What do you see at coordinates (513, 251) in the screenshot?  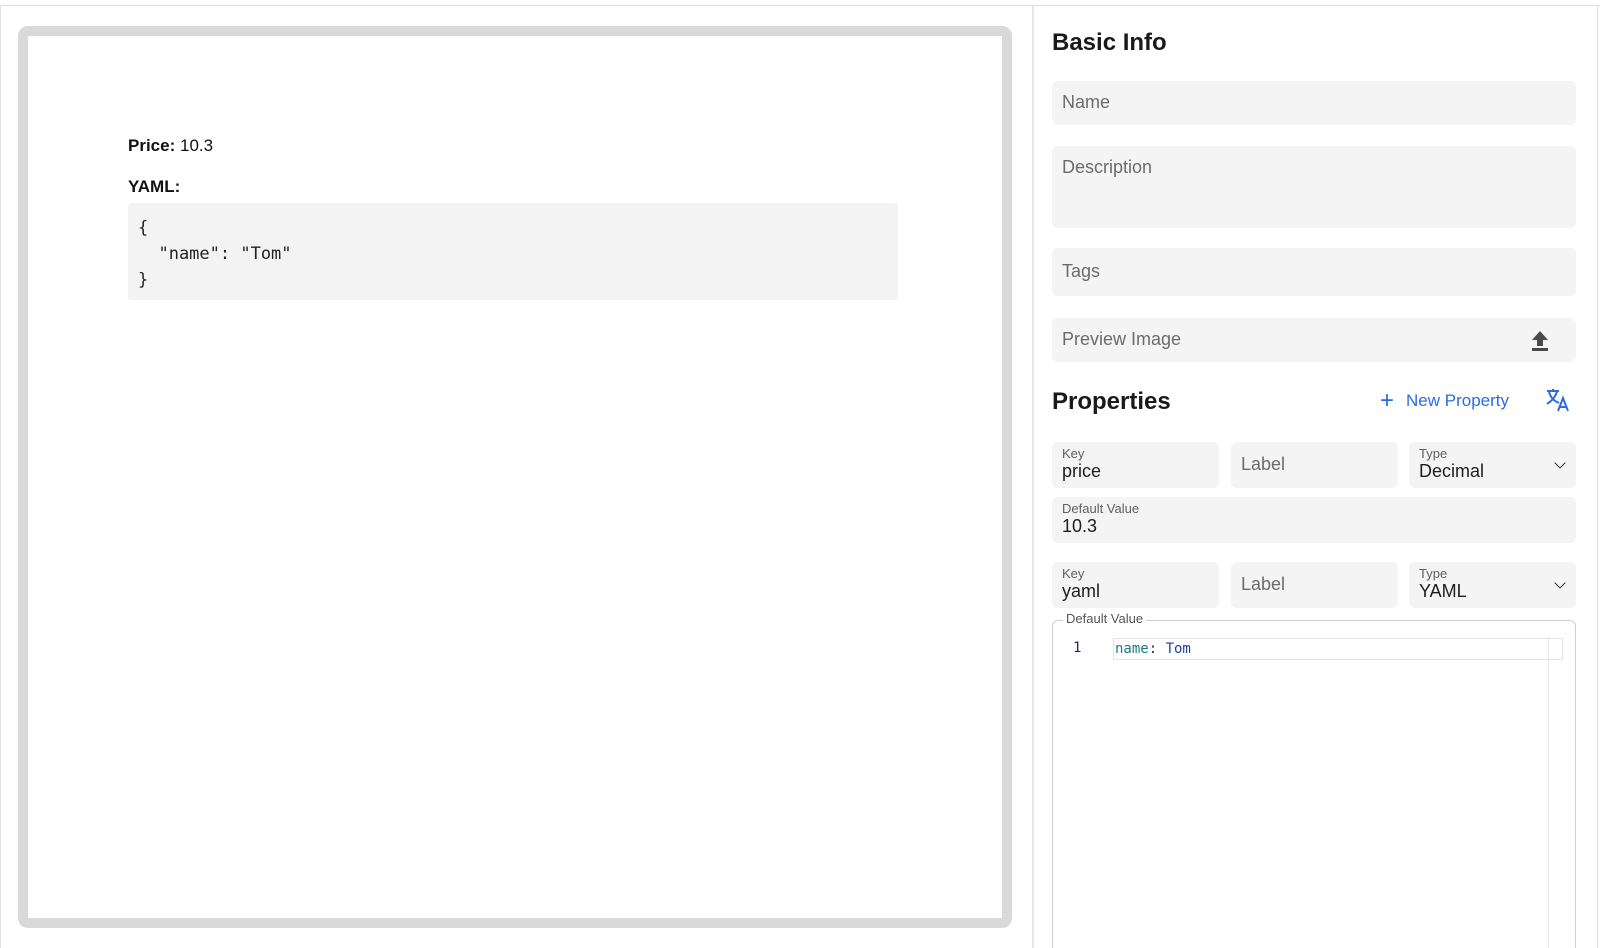 I see `preview-yaml-code: { "name": "Tom" }` at bounding box center [513, 251].